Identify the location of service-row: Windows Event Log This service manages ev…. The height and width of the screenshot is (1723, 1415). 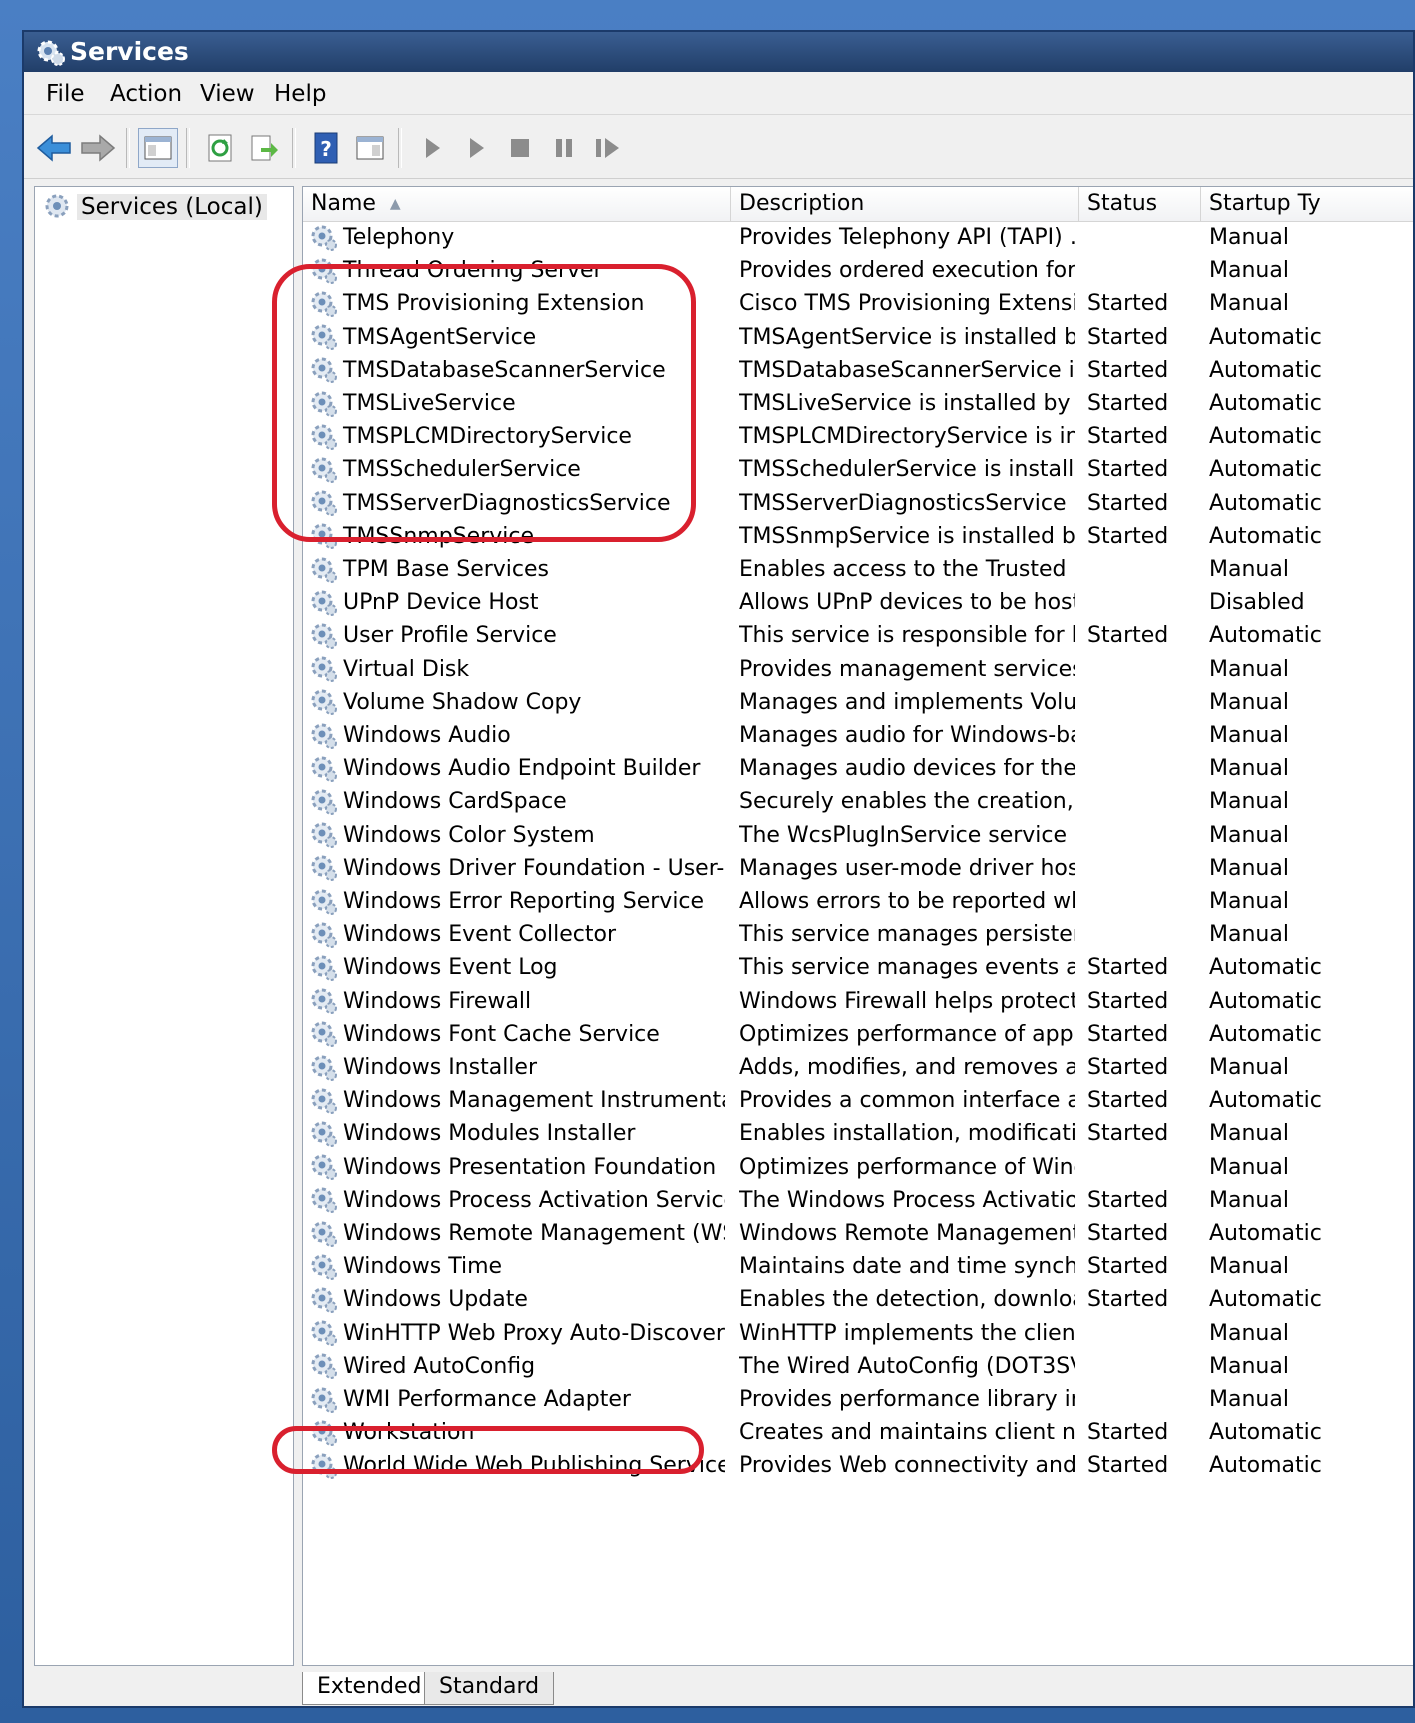
(858, 967).